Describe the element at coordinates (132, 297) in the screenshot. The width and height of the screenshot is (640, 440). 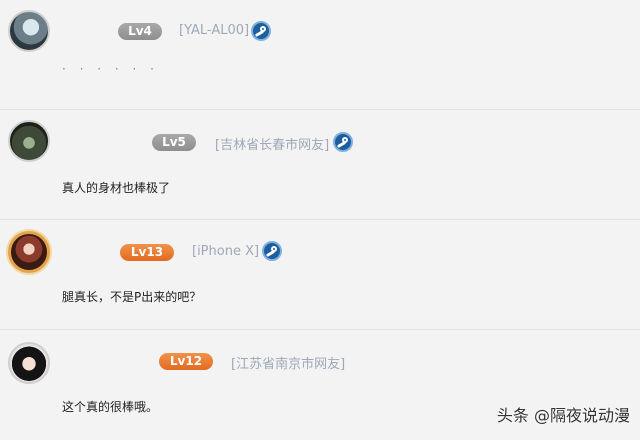
I see `comment-text: 腿真长，不是P出来的吧？` at that location.